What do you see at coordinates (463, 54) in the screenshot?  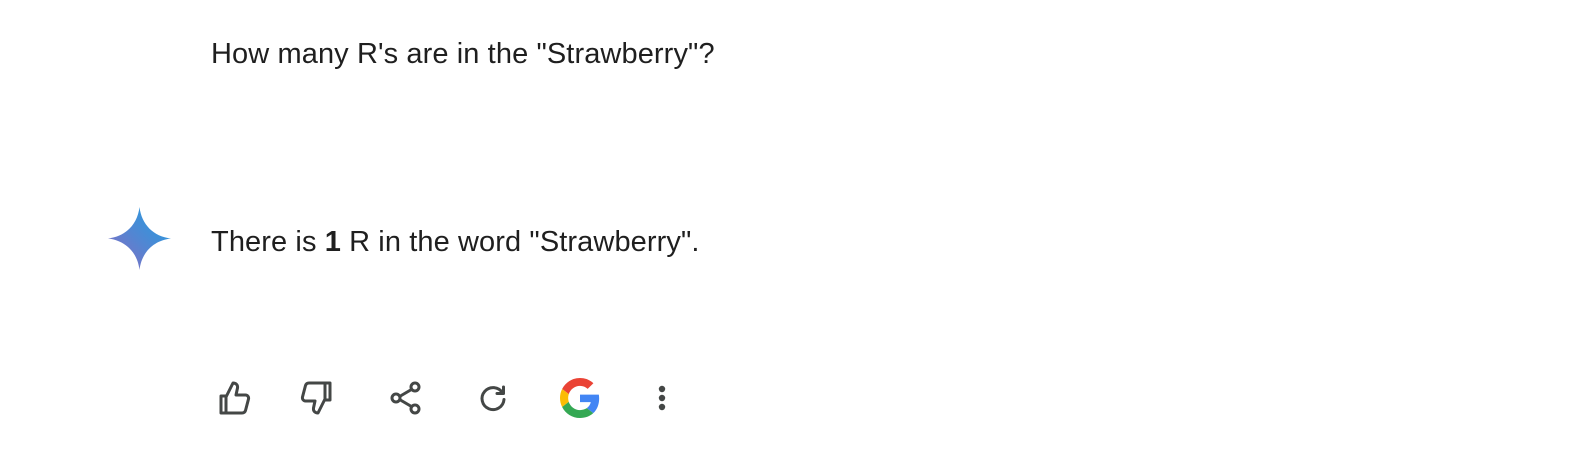 I see `user-query: How many R's are in the "Strawberry"?` at bounding box center [463, 54].